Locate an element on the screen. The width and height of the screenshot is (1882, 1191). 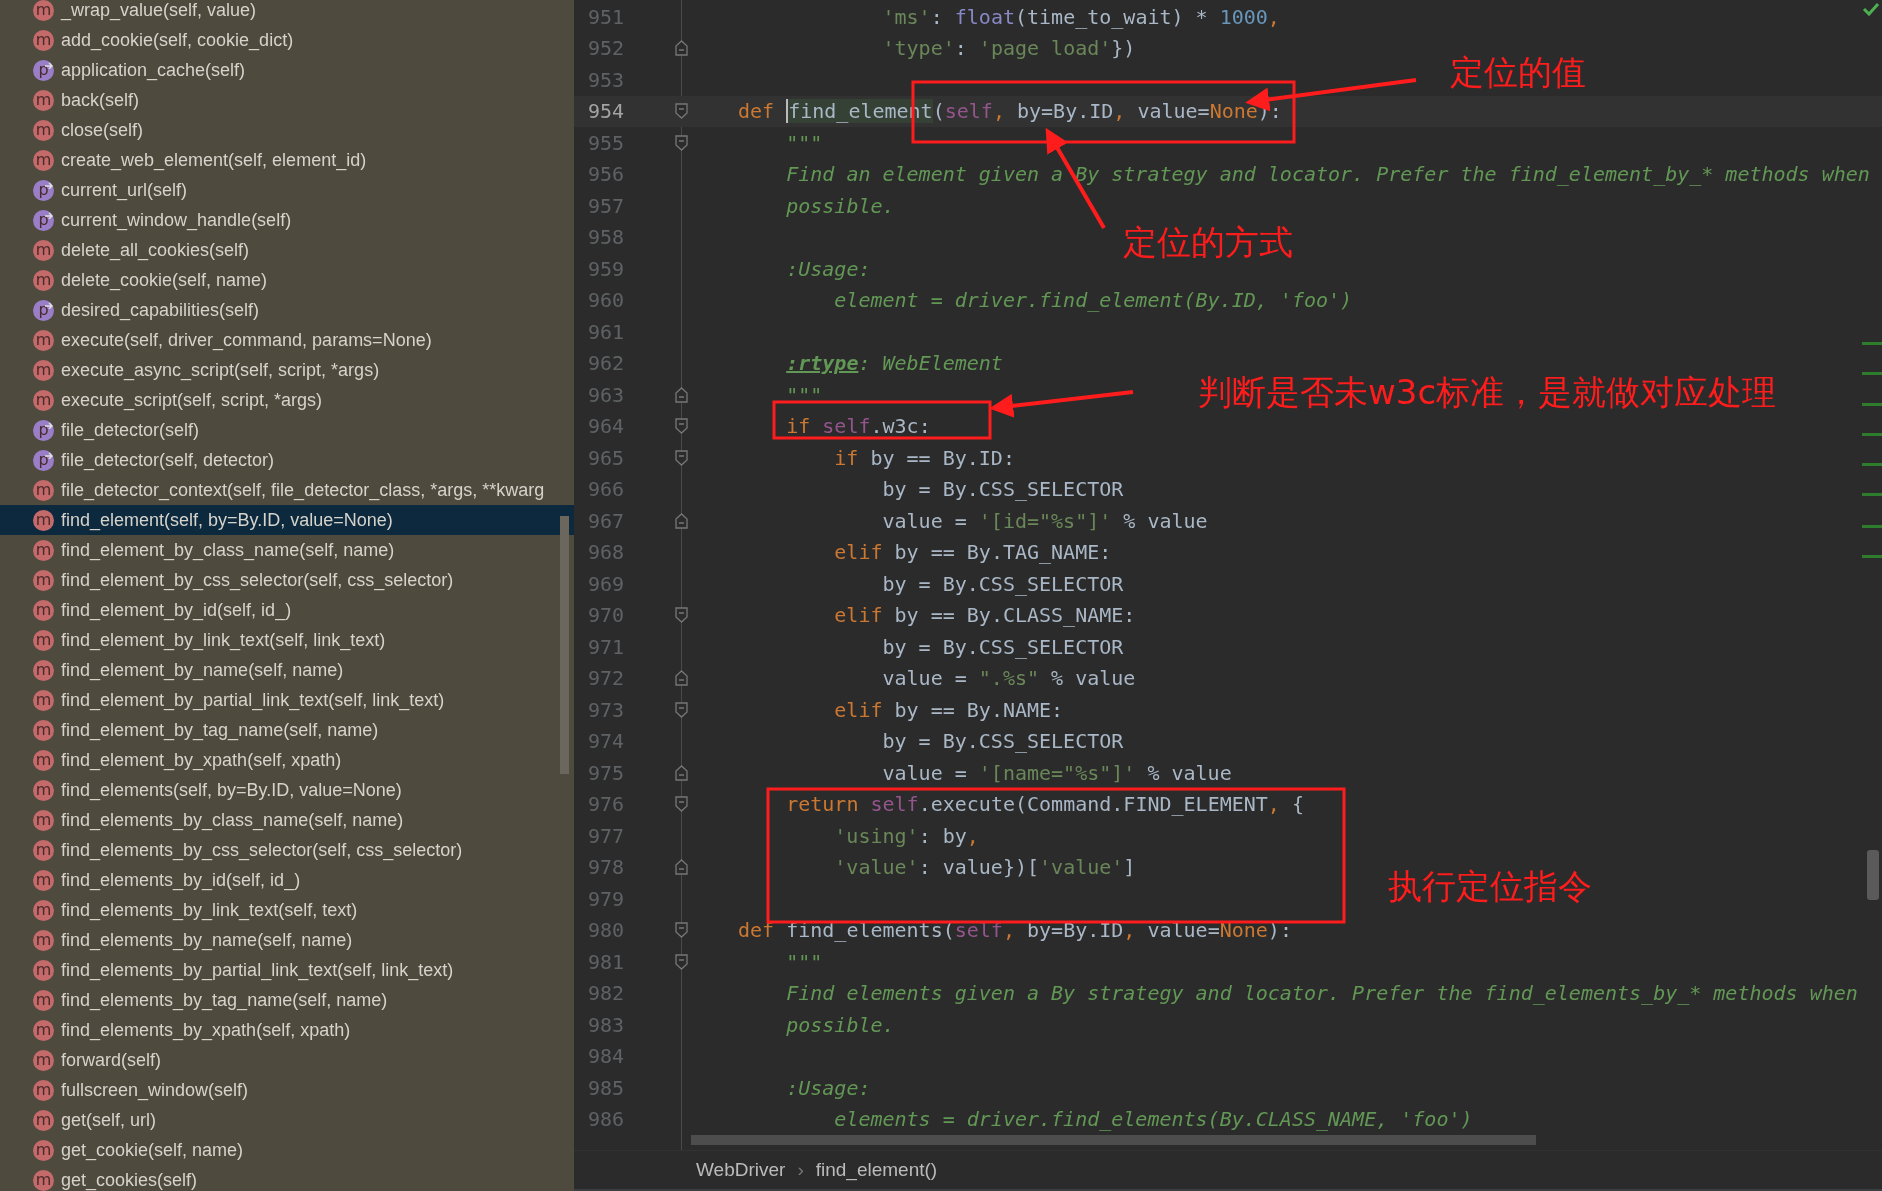
structure-item: p current_window_handle(self) is located at coordinates (287, 220).